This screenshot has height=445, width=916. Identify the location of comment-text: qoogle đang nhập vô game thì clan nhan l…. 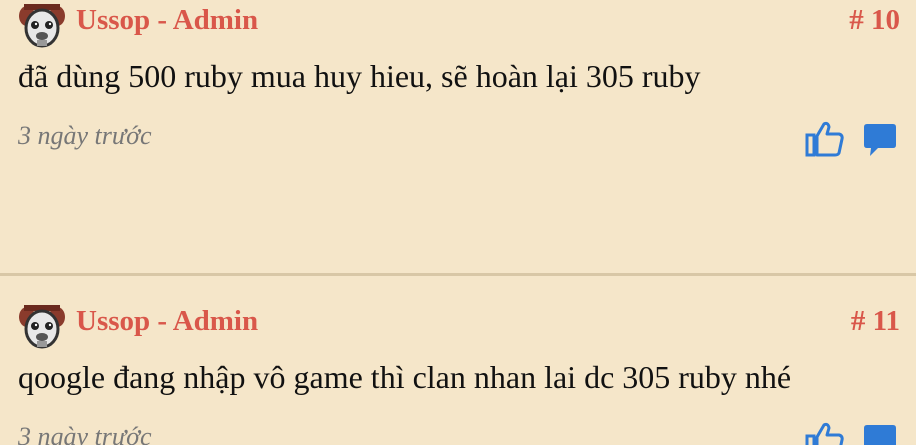
(405, 377).